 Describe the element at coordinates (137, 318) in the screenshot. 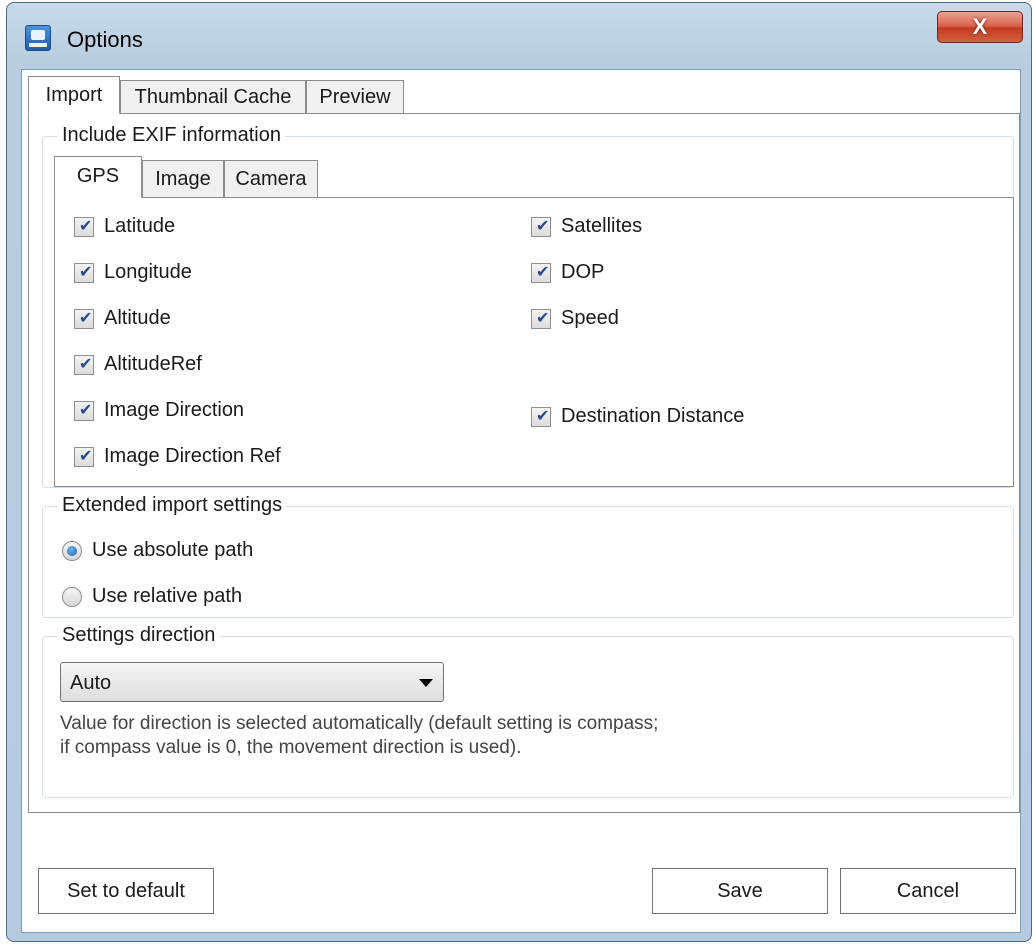

I see `checkbox-label: Altitude` at that location.